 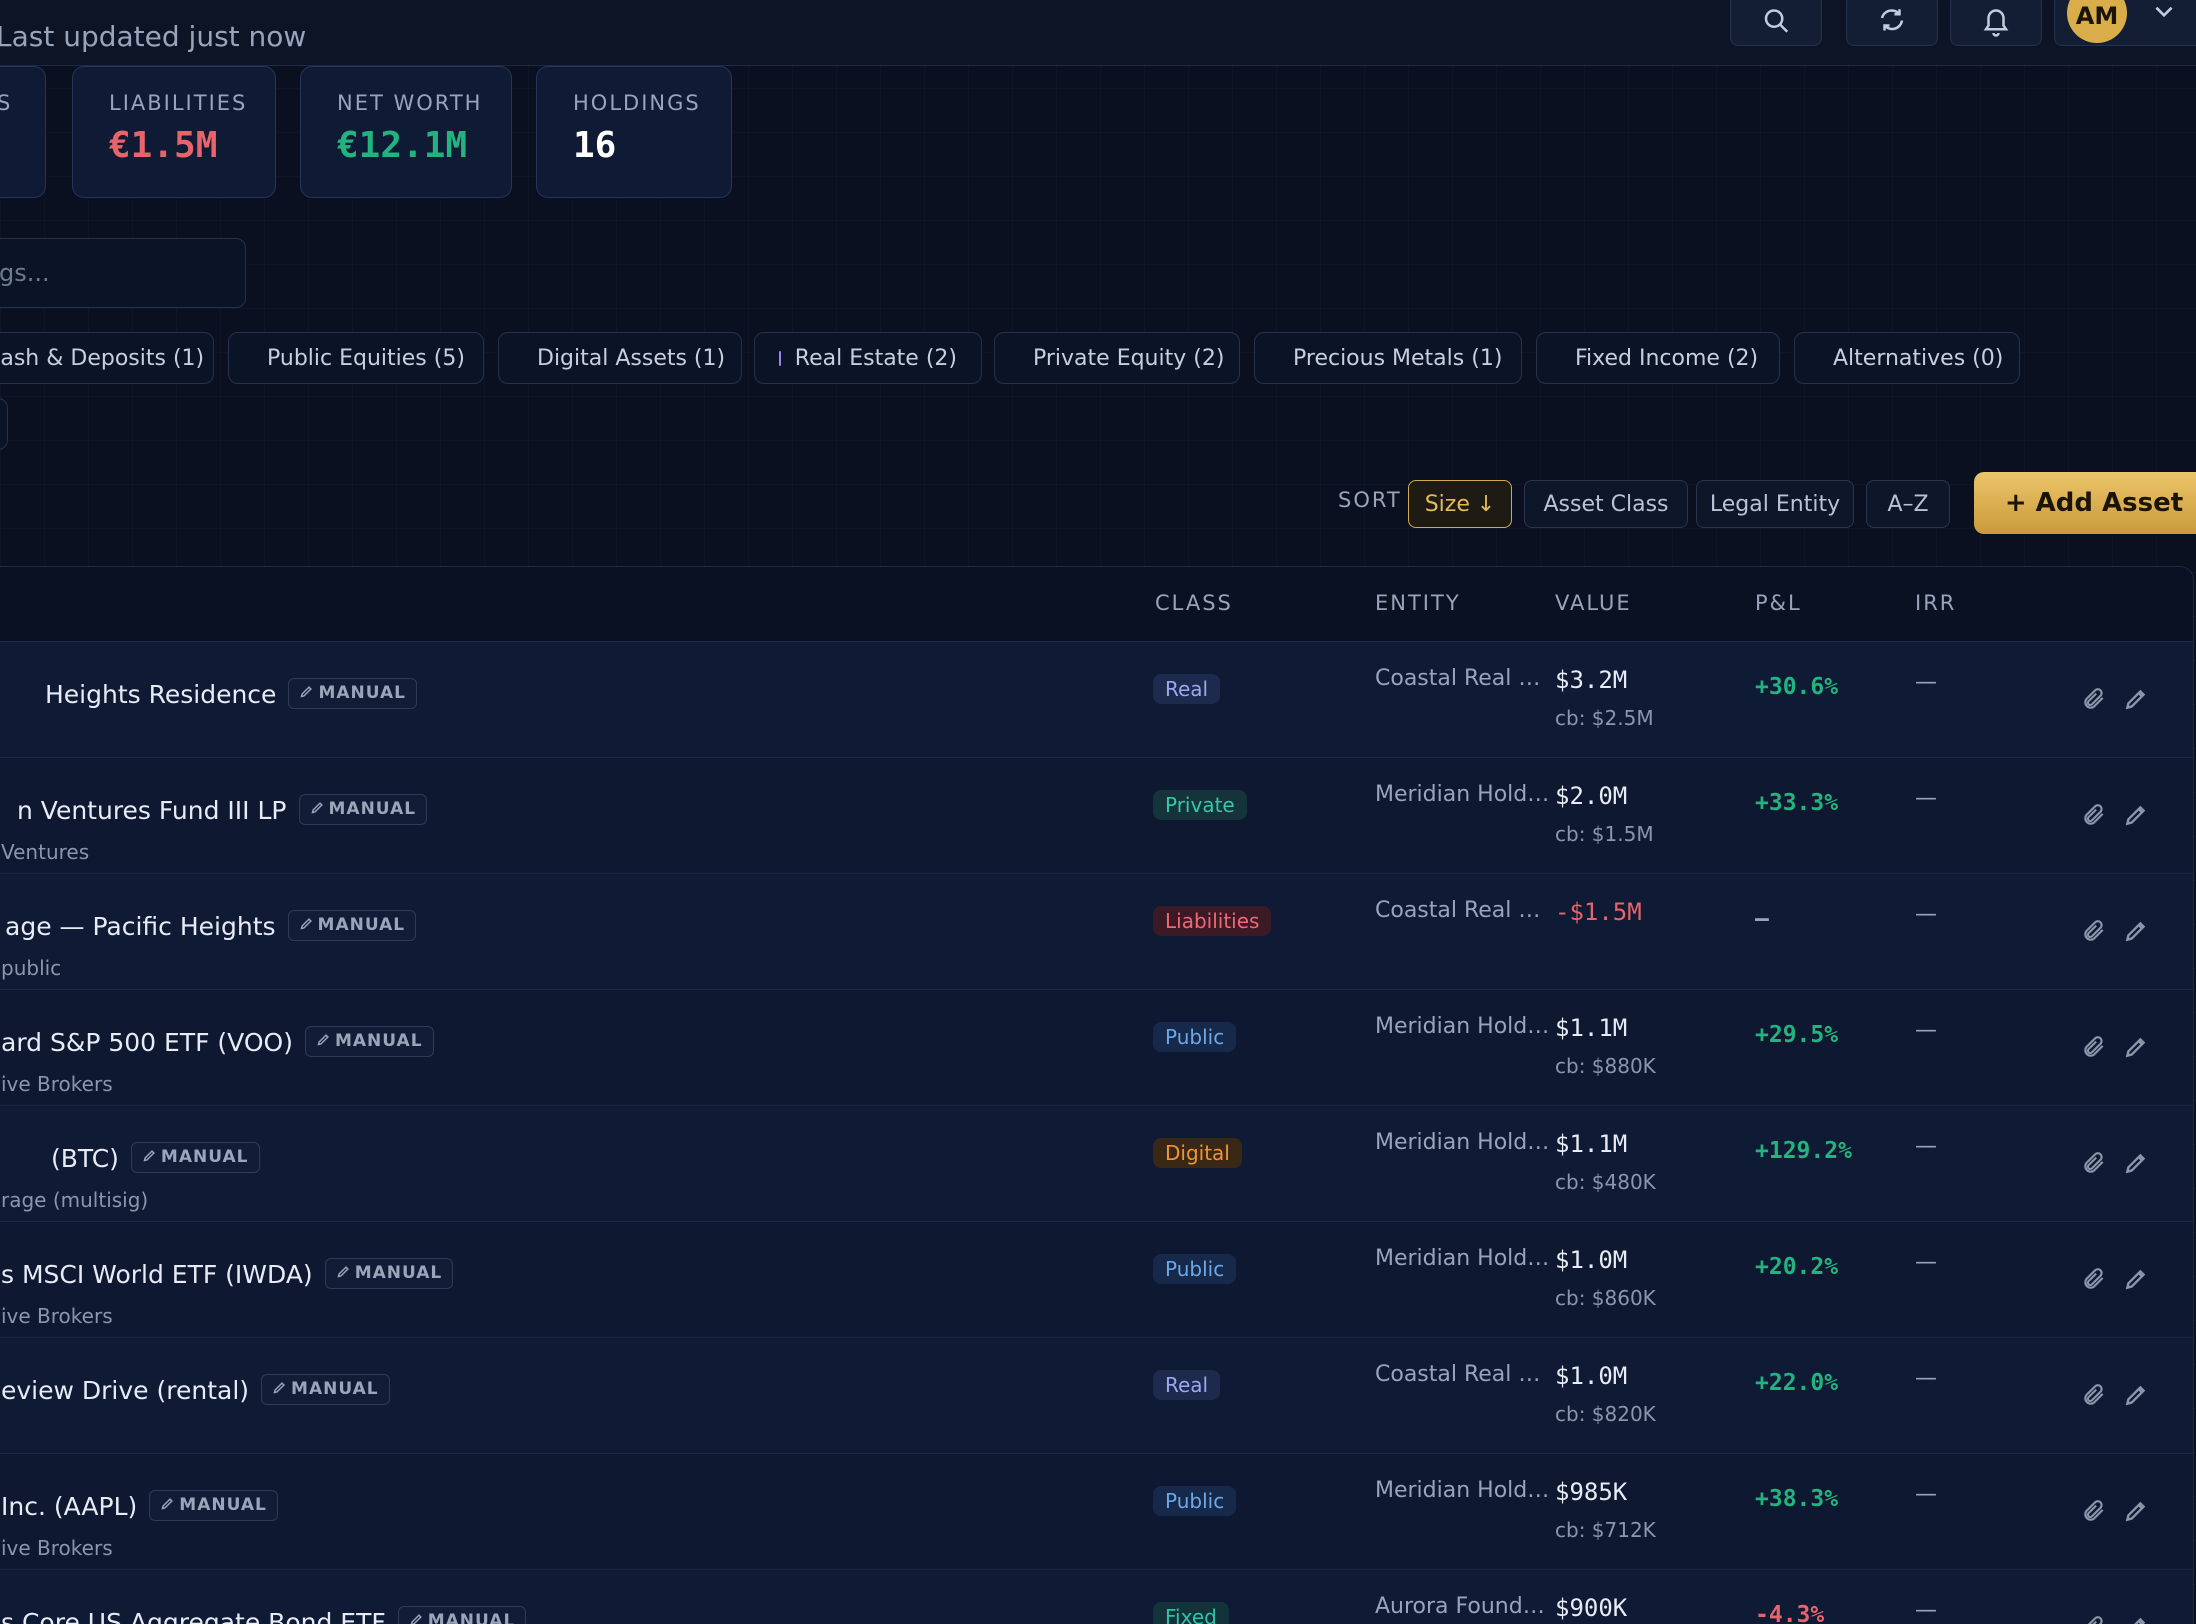 I want to click on search-button, so click(x=1776, y=23).